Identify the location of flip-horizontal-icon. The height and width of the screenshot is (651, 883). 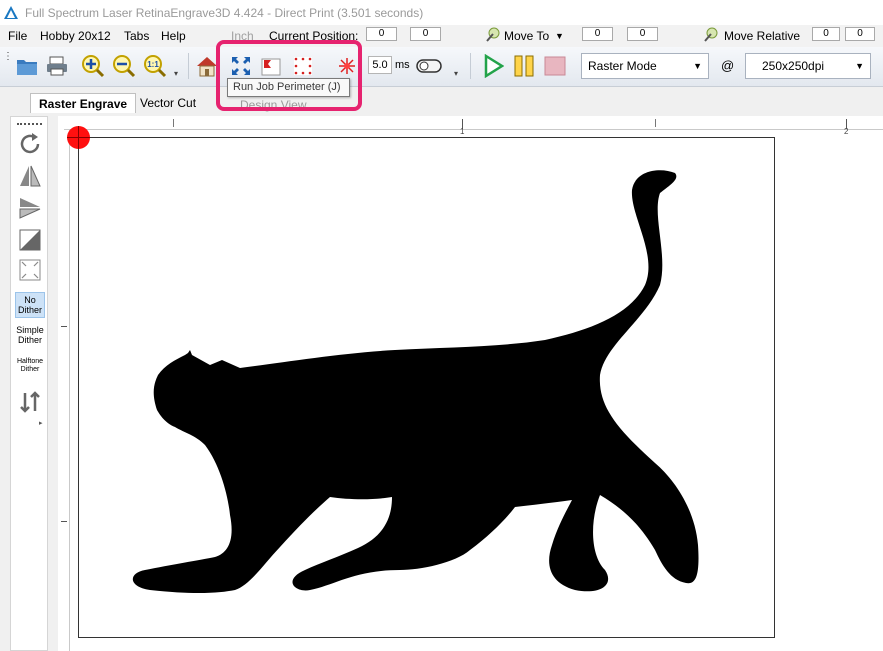
(30, 176).